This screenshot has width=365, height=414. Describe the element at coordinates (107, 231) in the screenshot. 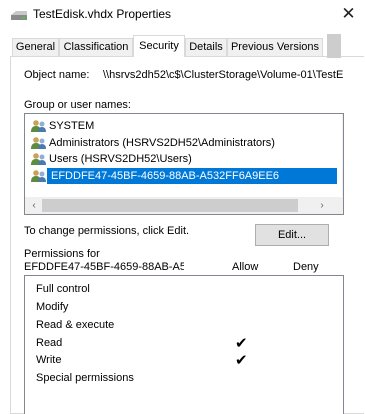

I see `change-permissions-text: To change permissions, click Edit.` at that location.